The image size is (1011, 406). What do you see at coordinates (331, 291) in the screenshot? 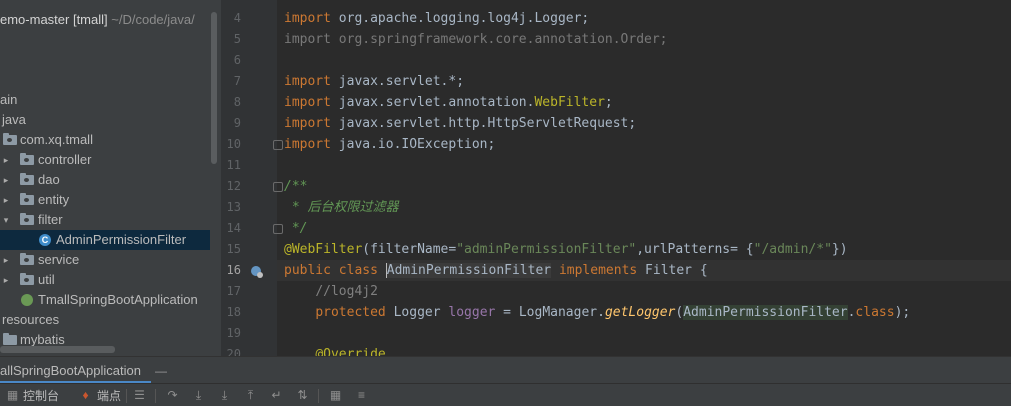
I see `code-line: //log4j2` at bounding box center [331, 291].